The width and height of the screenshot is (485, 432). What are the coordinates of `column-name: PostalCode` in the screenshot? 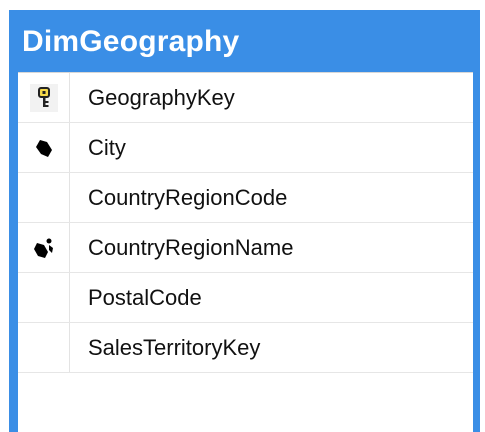 It's located at (145, 297).